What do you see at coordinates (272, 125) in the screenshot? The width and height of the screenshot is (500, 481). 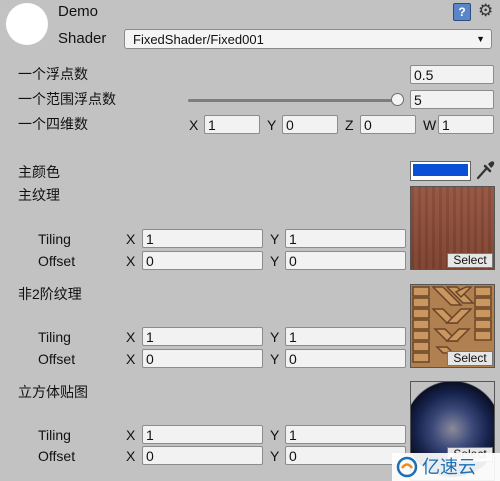 I see `vector-y-label: Y` at bounding box center [272, 125].